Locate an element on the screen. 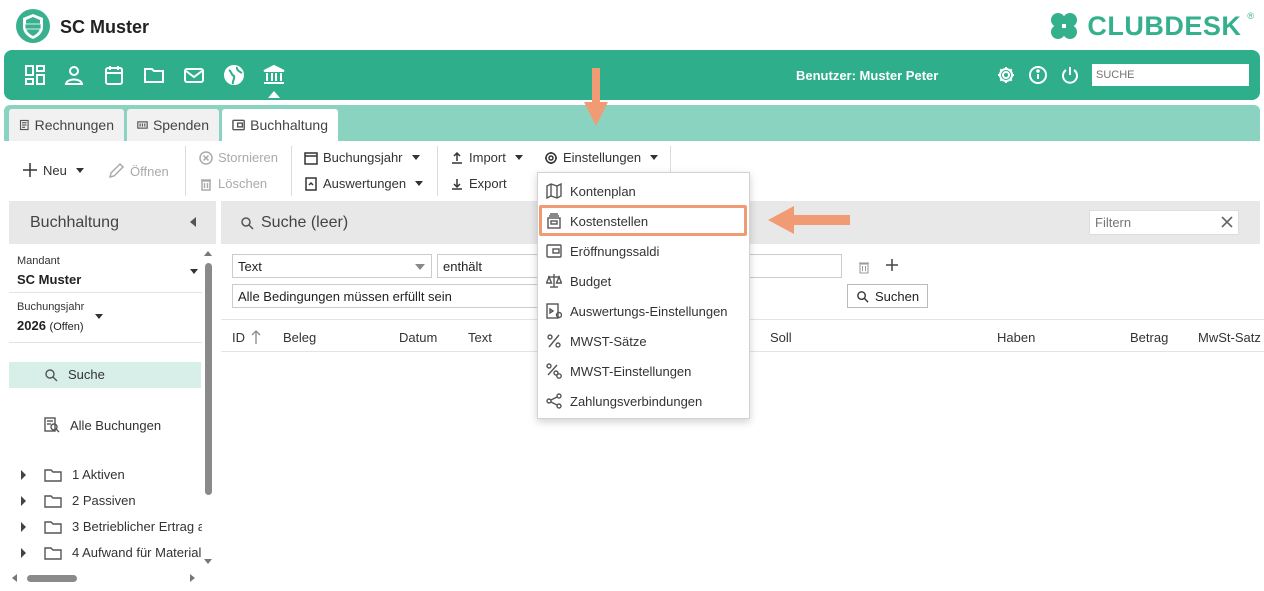 The width and height of the screenshot is (1264, 591). scroll-right-icon is located at coordinates (192, 578).